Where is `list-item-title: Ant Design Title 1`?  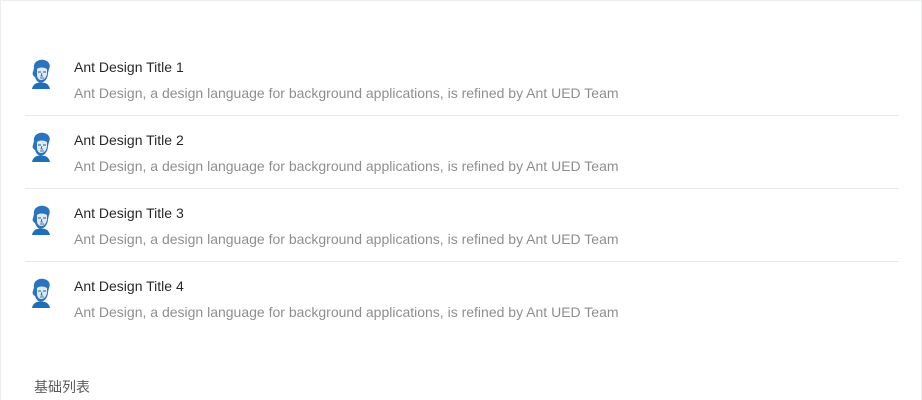 list-item-title: Ant Design Title 1 is located at coordinates (346, 67).